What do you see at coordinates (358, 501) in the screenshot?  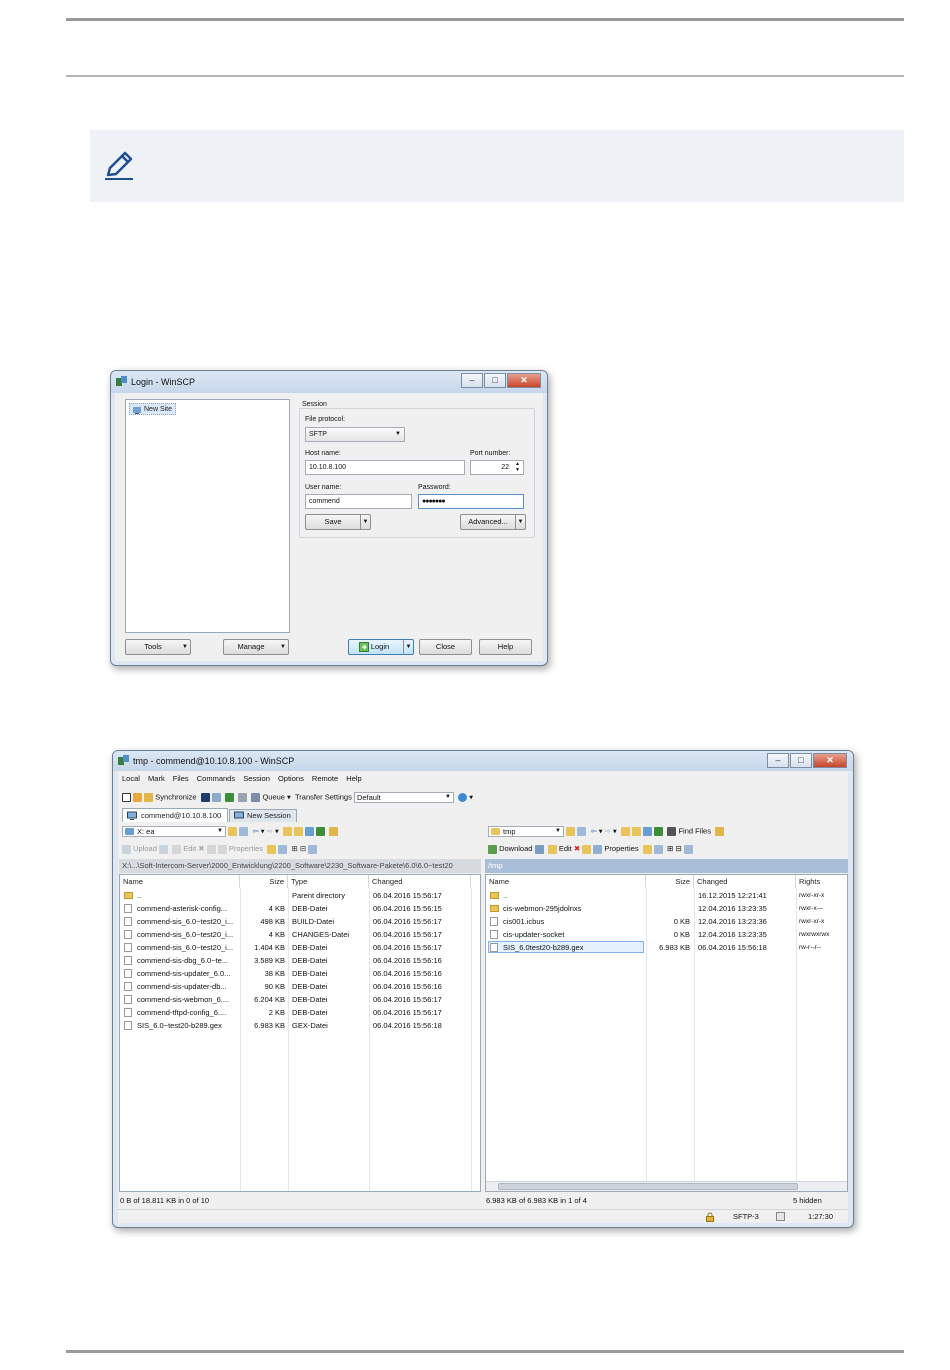 I see `user-name-input: commend` at bounding box center [358, 501].